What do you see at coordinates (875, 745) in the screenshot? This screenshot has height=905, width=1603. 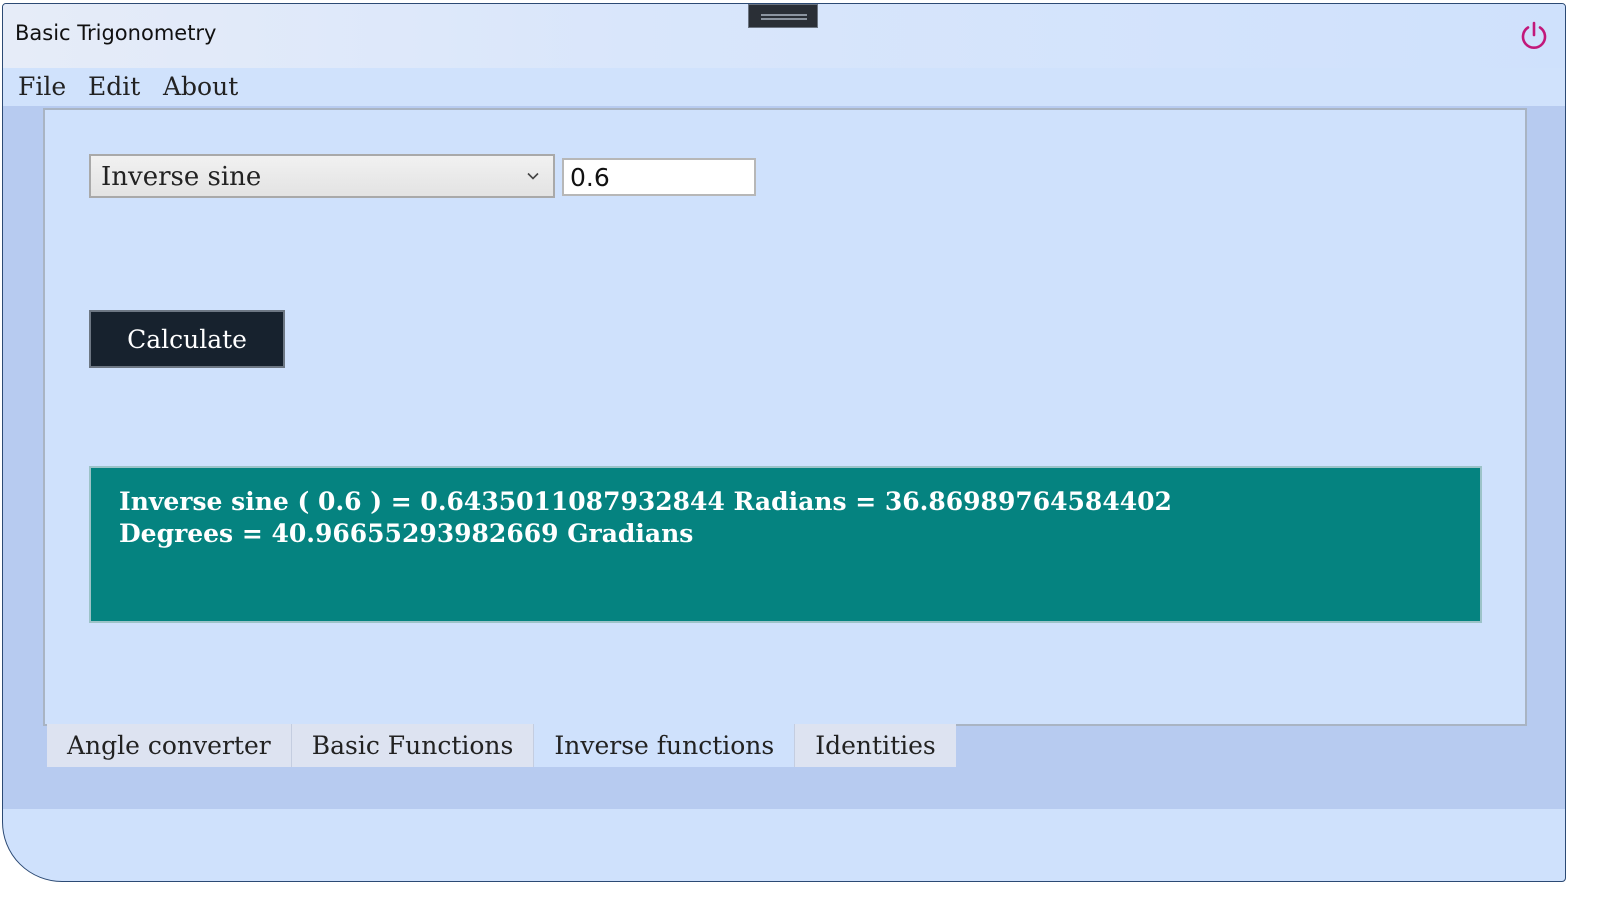 I see `tab-identities: Identities` at bounding box center [875, 745].